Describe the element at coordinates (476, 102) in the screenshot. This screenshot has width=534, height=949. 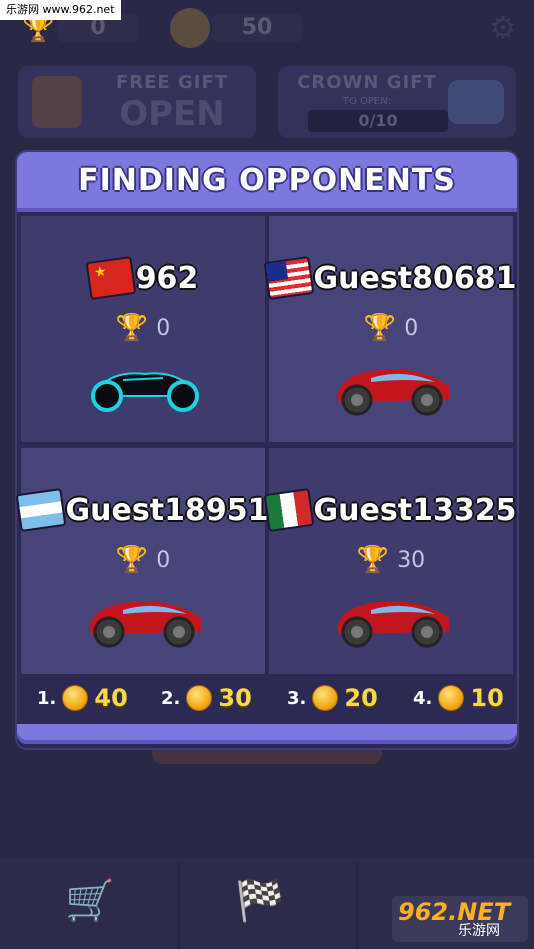
I see `crown-icon` at that location.